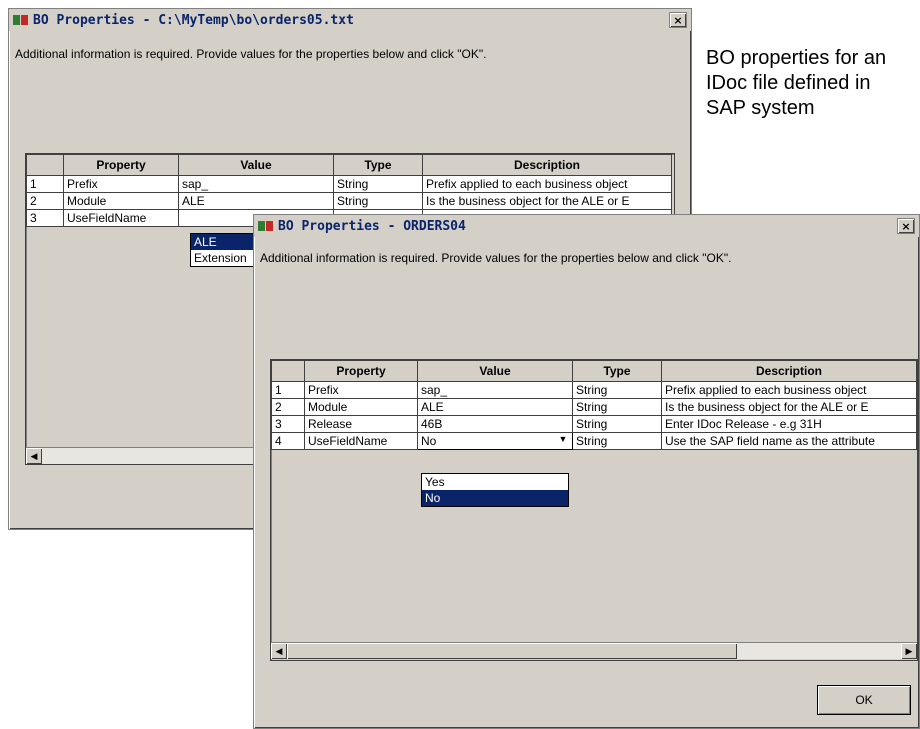 This screenshot has width=920, height=729. What do you see at coordinates (909, 651) in the screenshot?
I see `scroll-right-icon: ▶` at bounding box center [909, 651].